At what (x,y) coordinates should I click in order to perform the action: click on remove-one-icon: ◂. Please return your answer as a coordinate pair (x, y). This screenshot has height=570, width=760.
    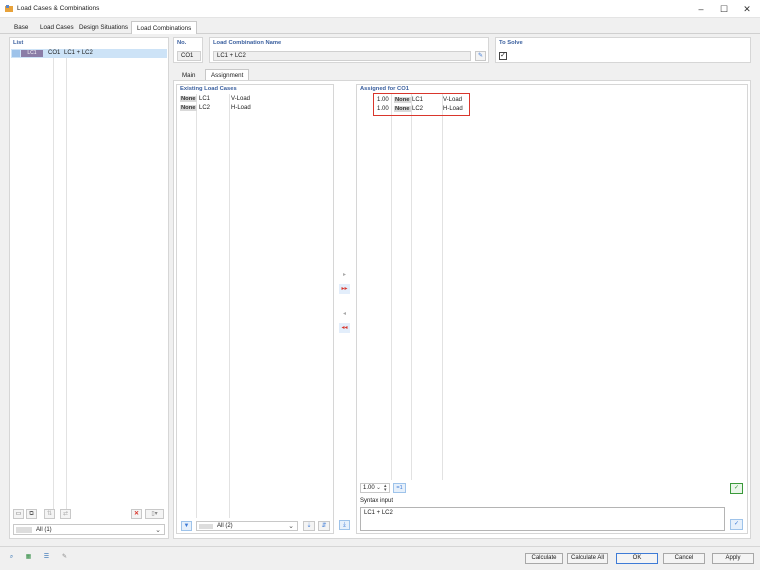
    Looking at the image, I should click on (344, 314).